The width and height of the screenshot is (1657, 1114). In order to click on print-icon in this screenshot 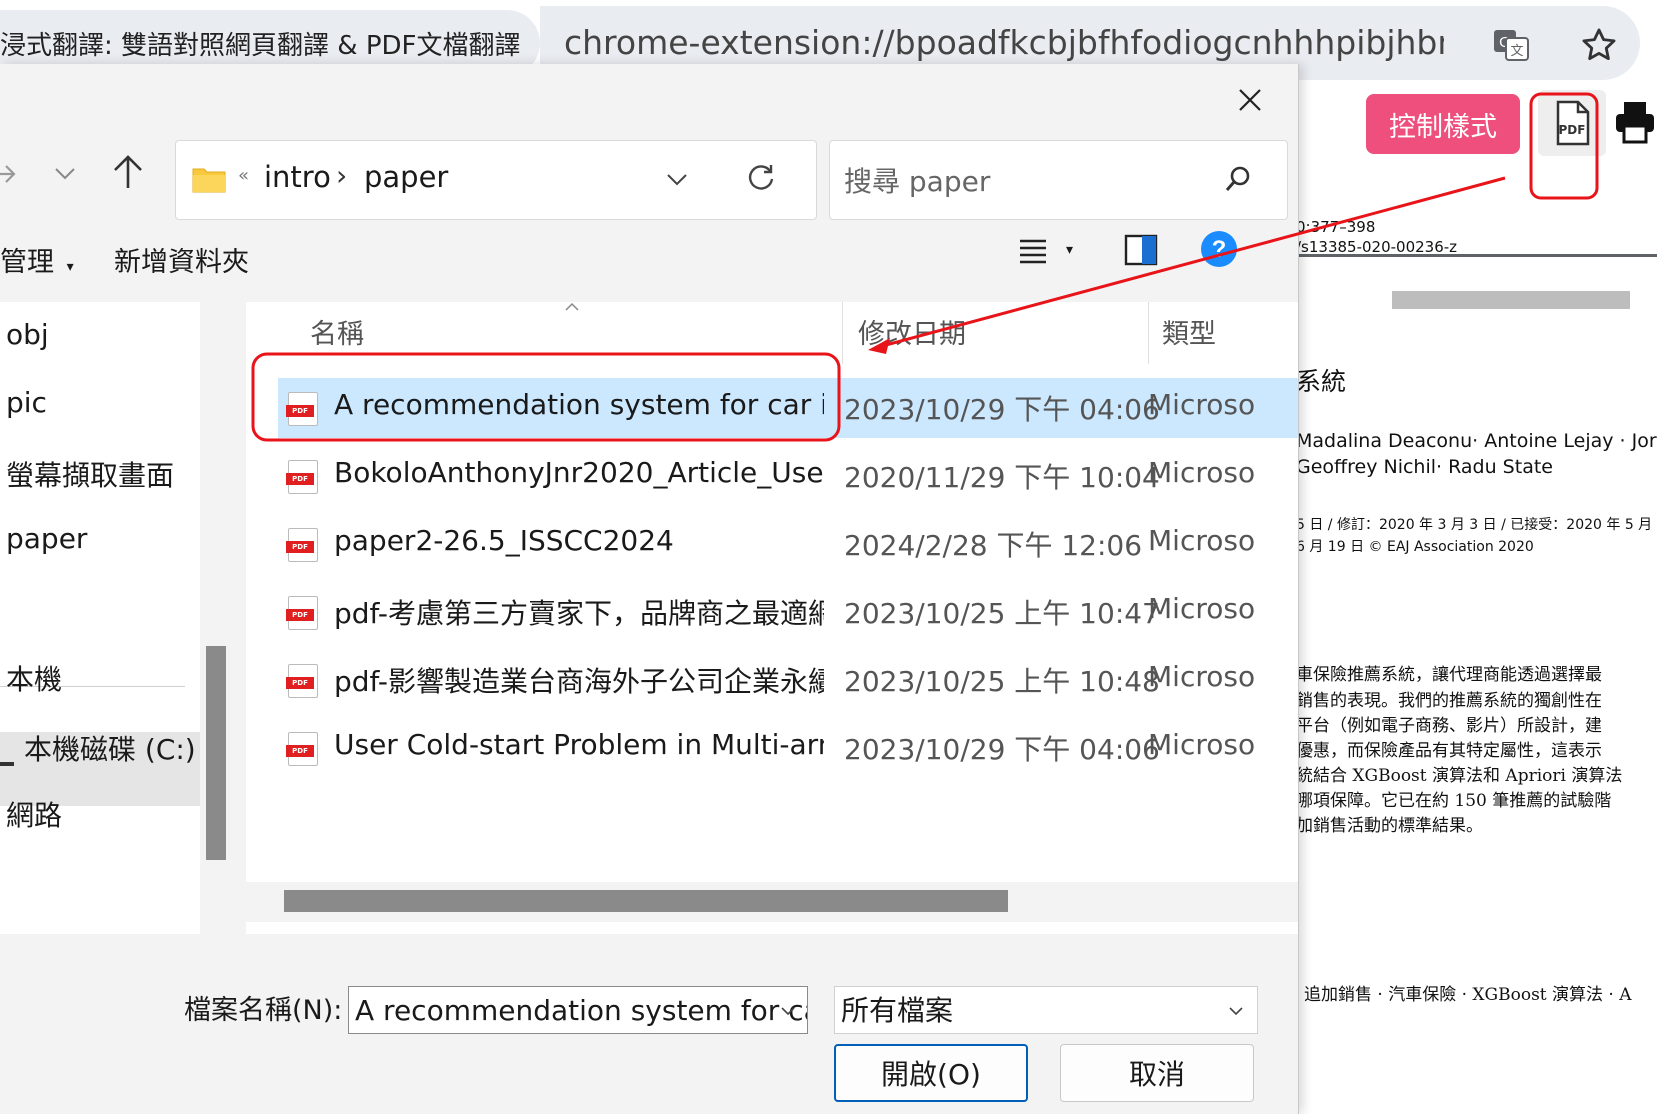, I will do `click(1635, 122)`.